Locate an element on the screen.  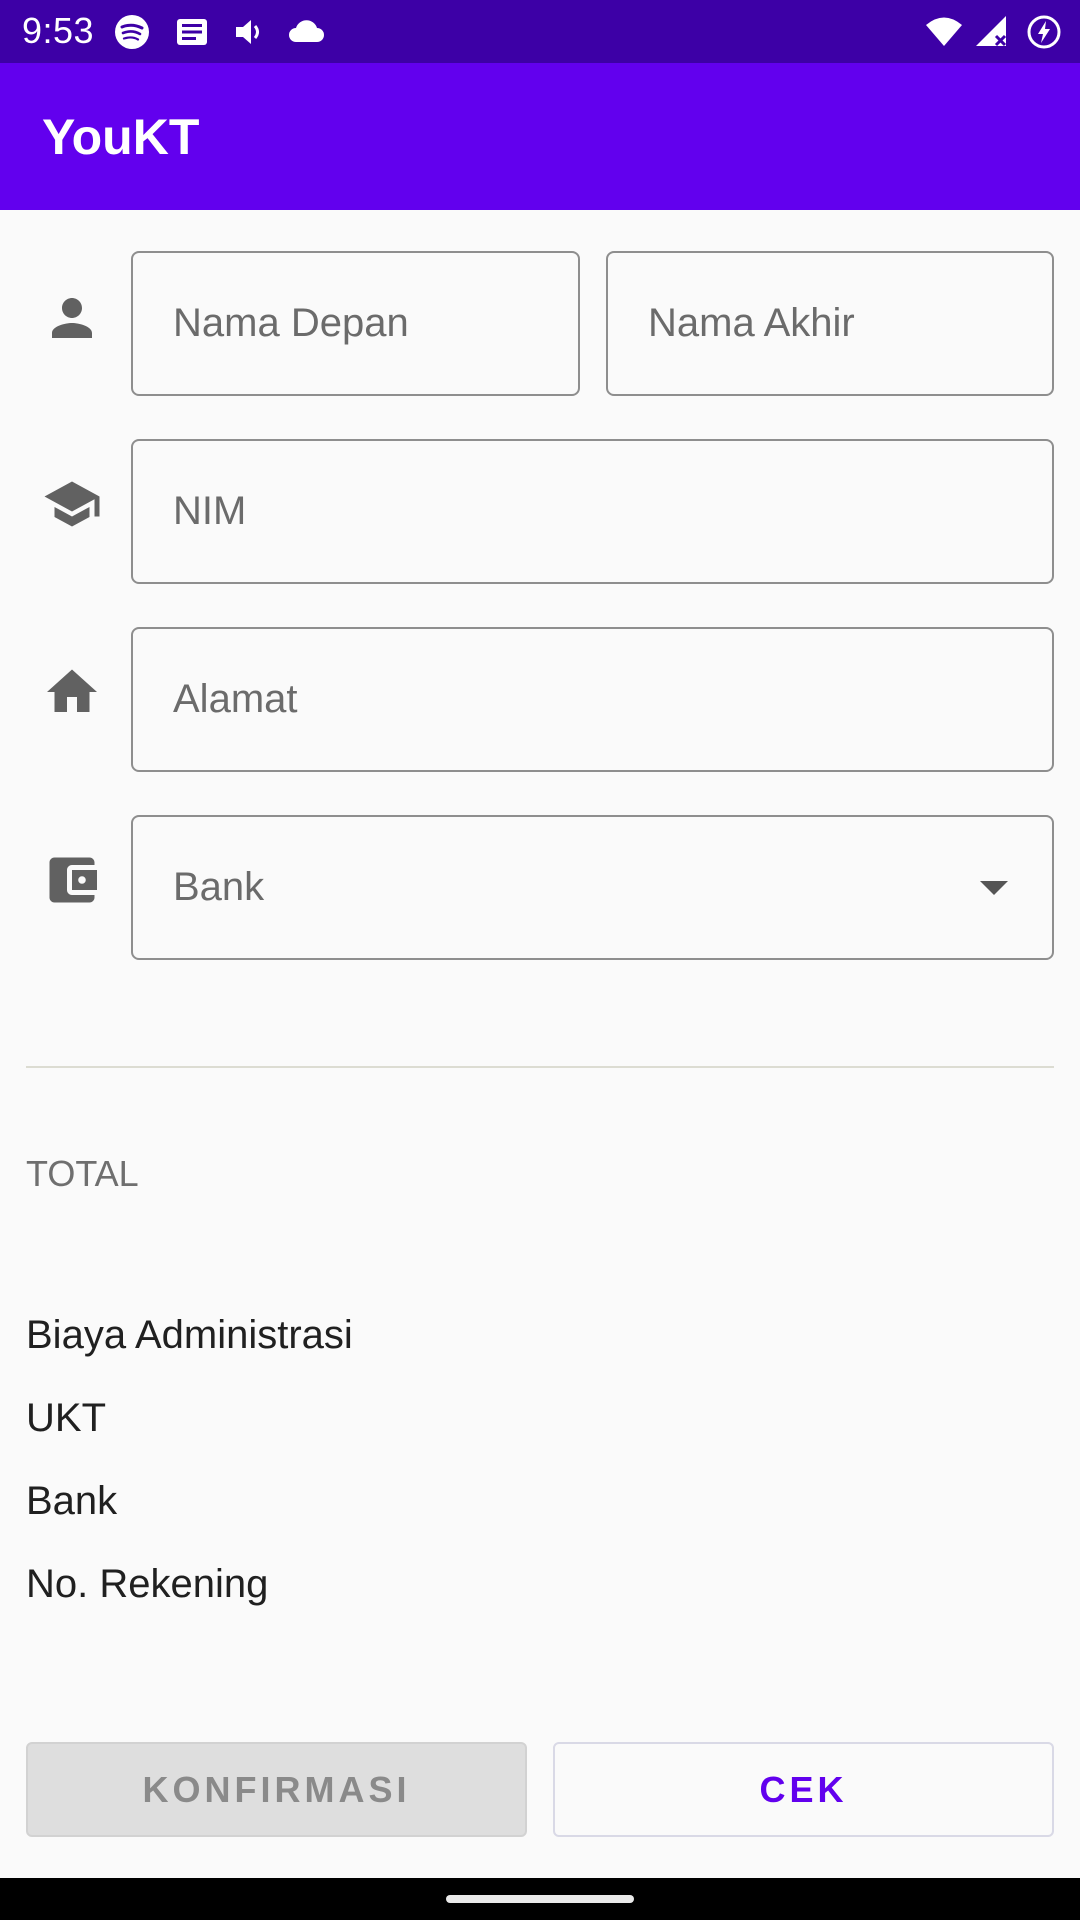
summary-item-bank: Bank is located at coordinates (72, 1501).